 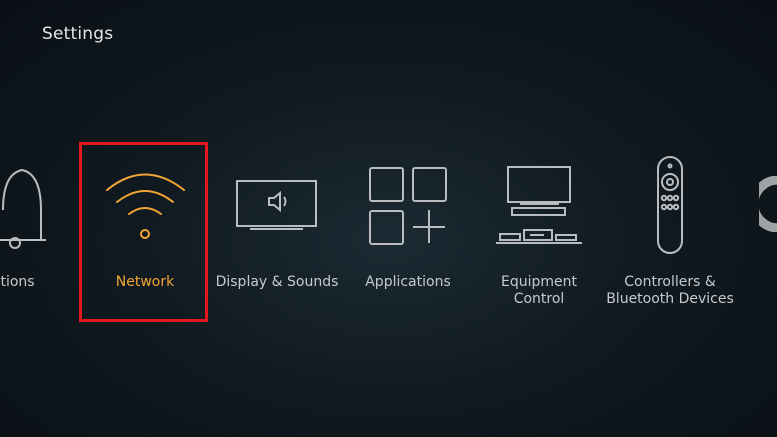 I want to click on menu-item-label: Display & Sounds, so click(x=277, y=282).